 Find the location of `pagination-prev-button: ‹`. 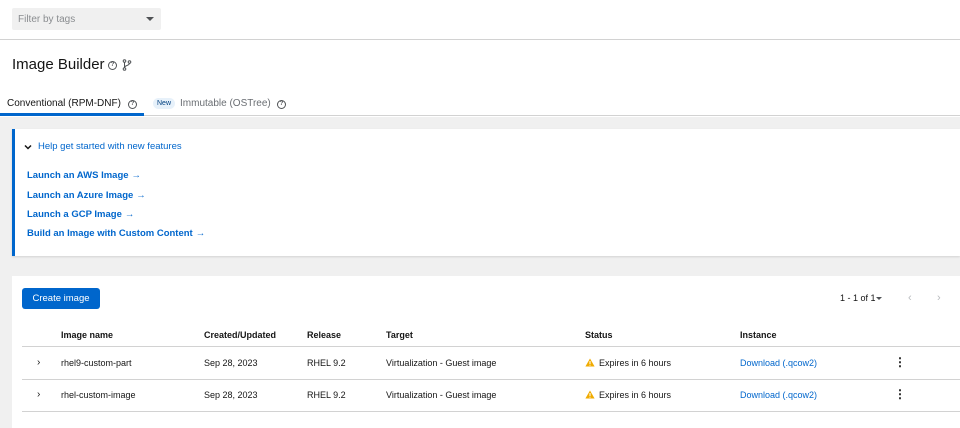

pagination-prev-button: ‹ is located at coordinates (910, 298).